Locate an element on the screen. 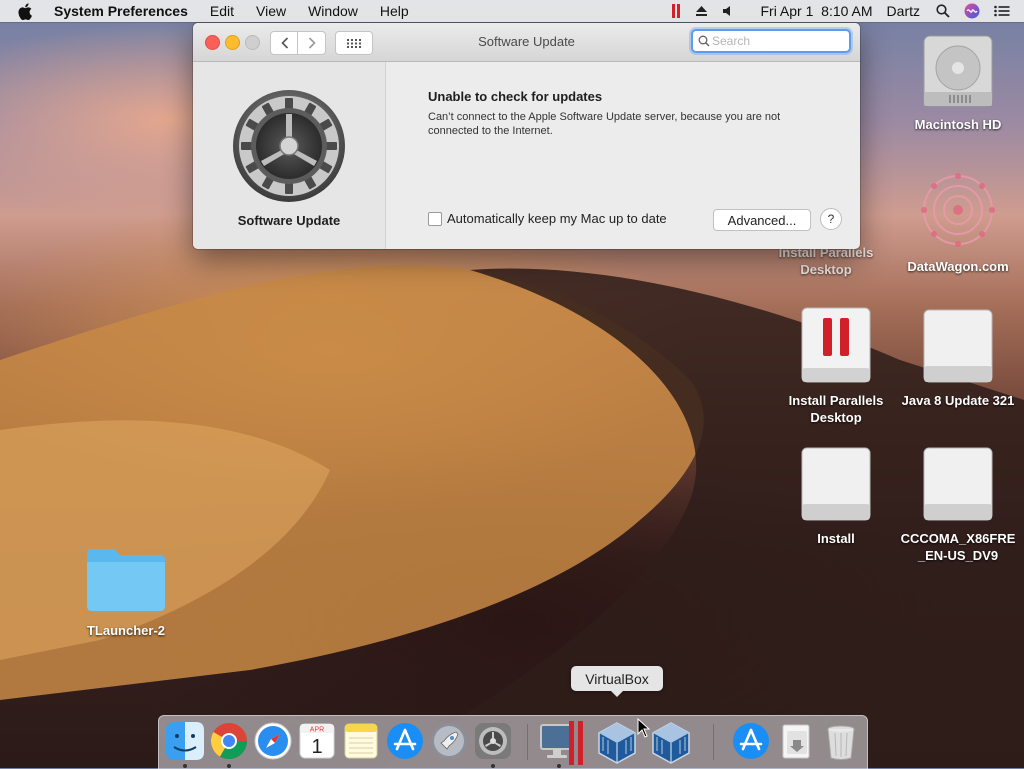 This screenshot has height=769, width=1024. app-name-menu: System Preferences is located at coordinates (121, 11).